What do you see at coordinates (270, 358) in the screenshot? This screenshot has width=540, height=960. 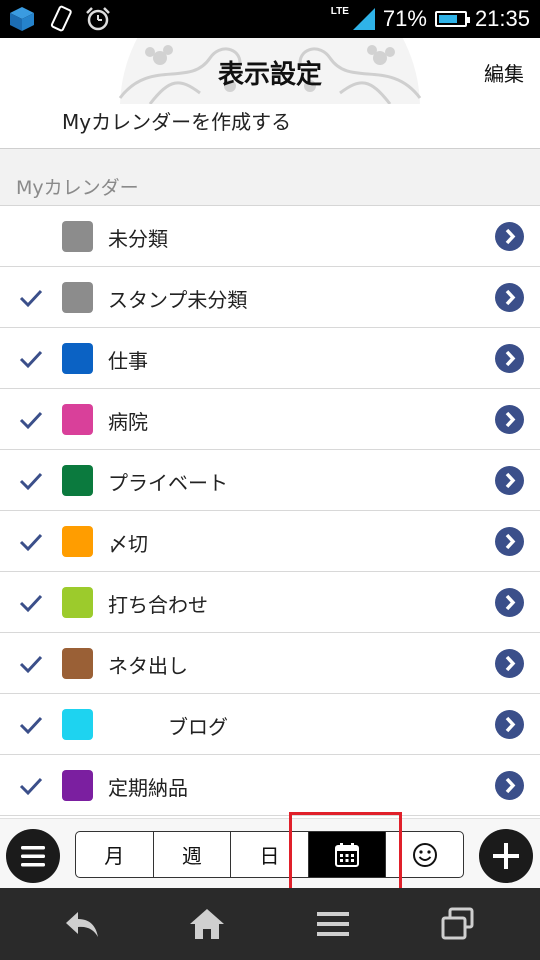 I see `calendar-row: 仕事` at bounding box center [270, 358].